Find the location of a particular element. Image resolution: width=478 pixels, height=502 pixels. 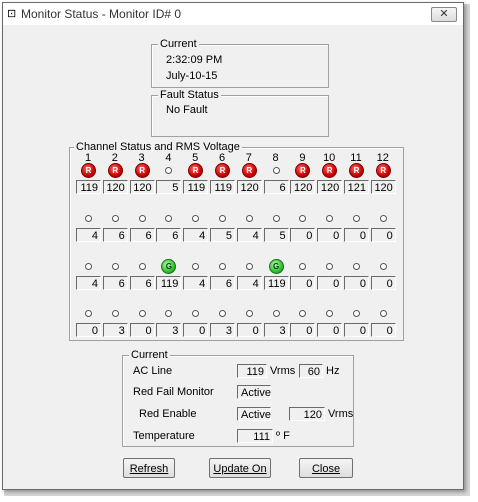

channel-number-8: 8 is located at coordinates (275, 158).